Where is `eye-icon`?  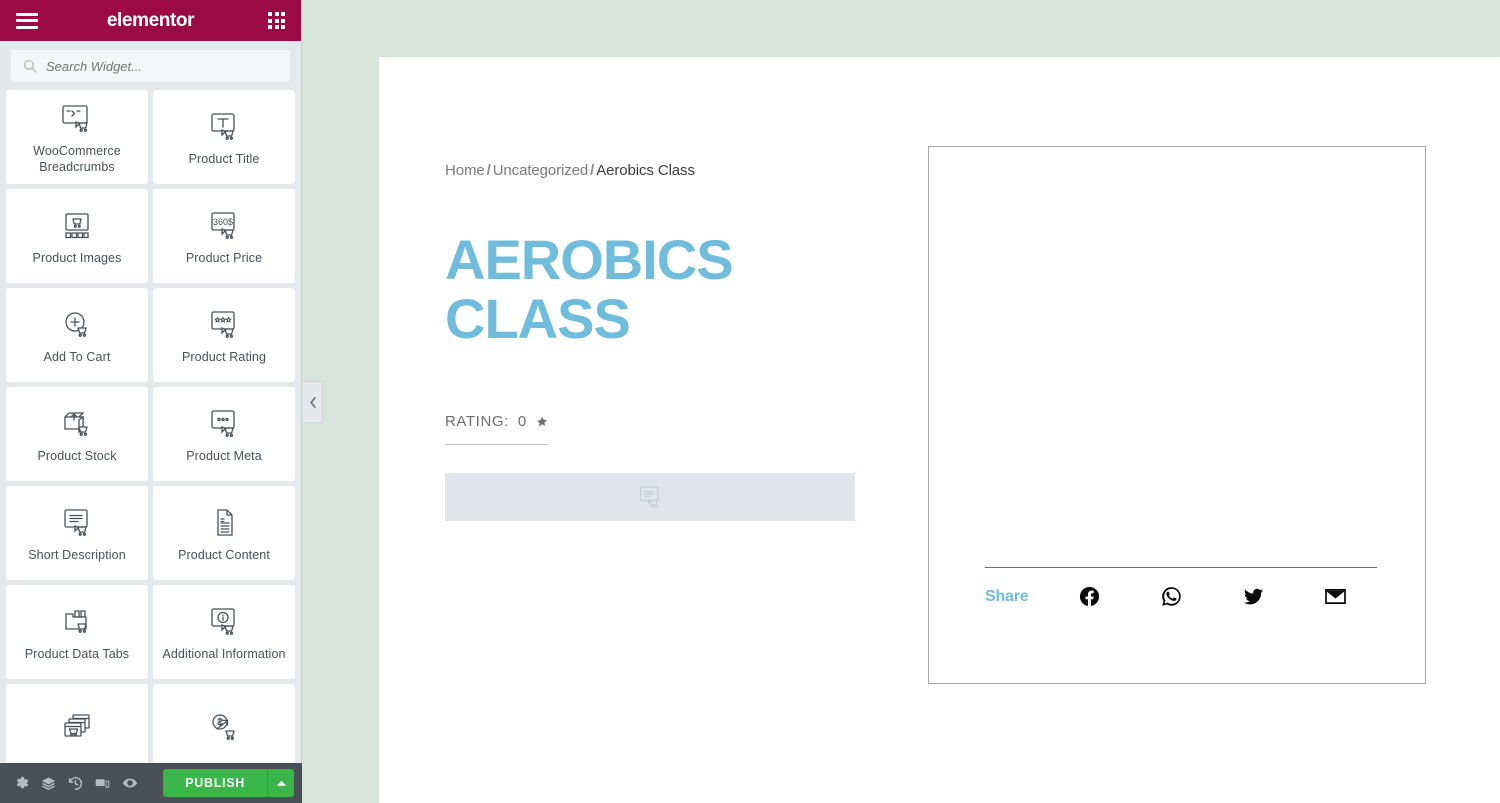 eye-icon is located at coordinates (129, 783).